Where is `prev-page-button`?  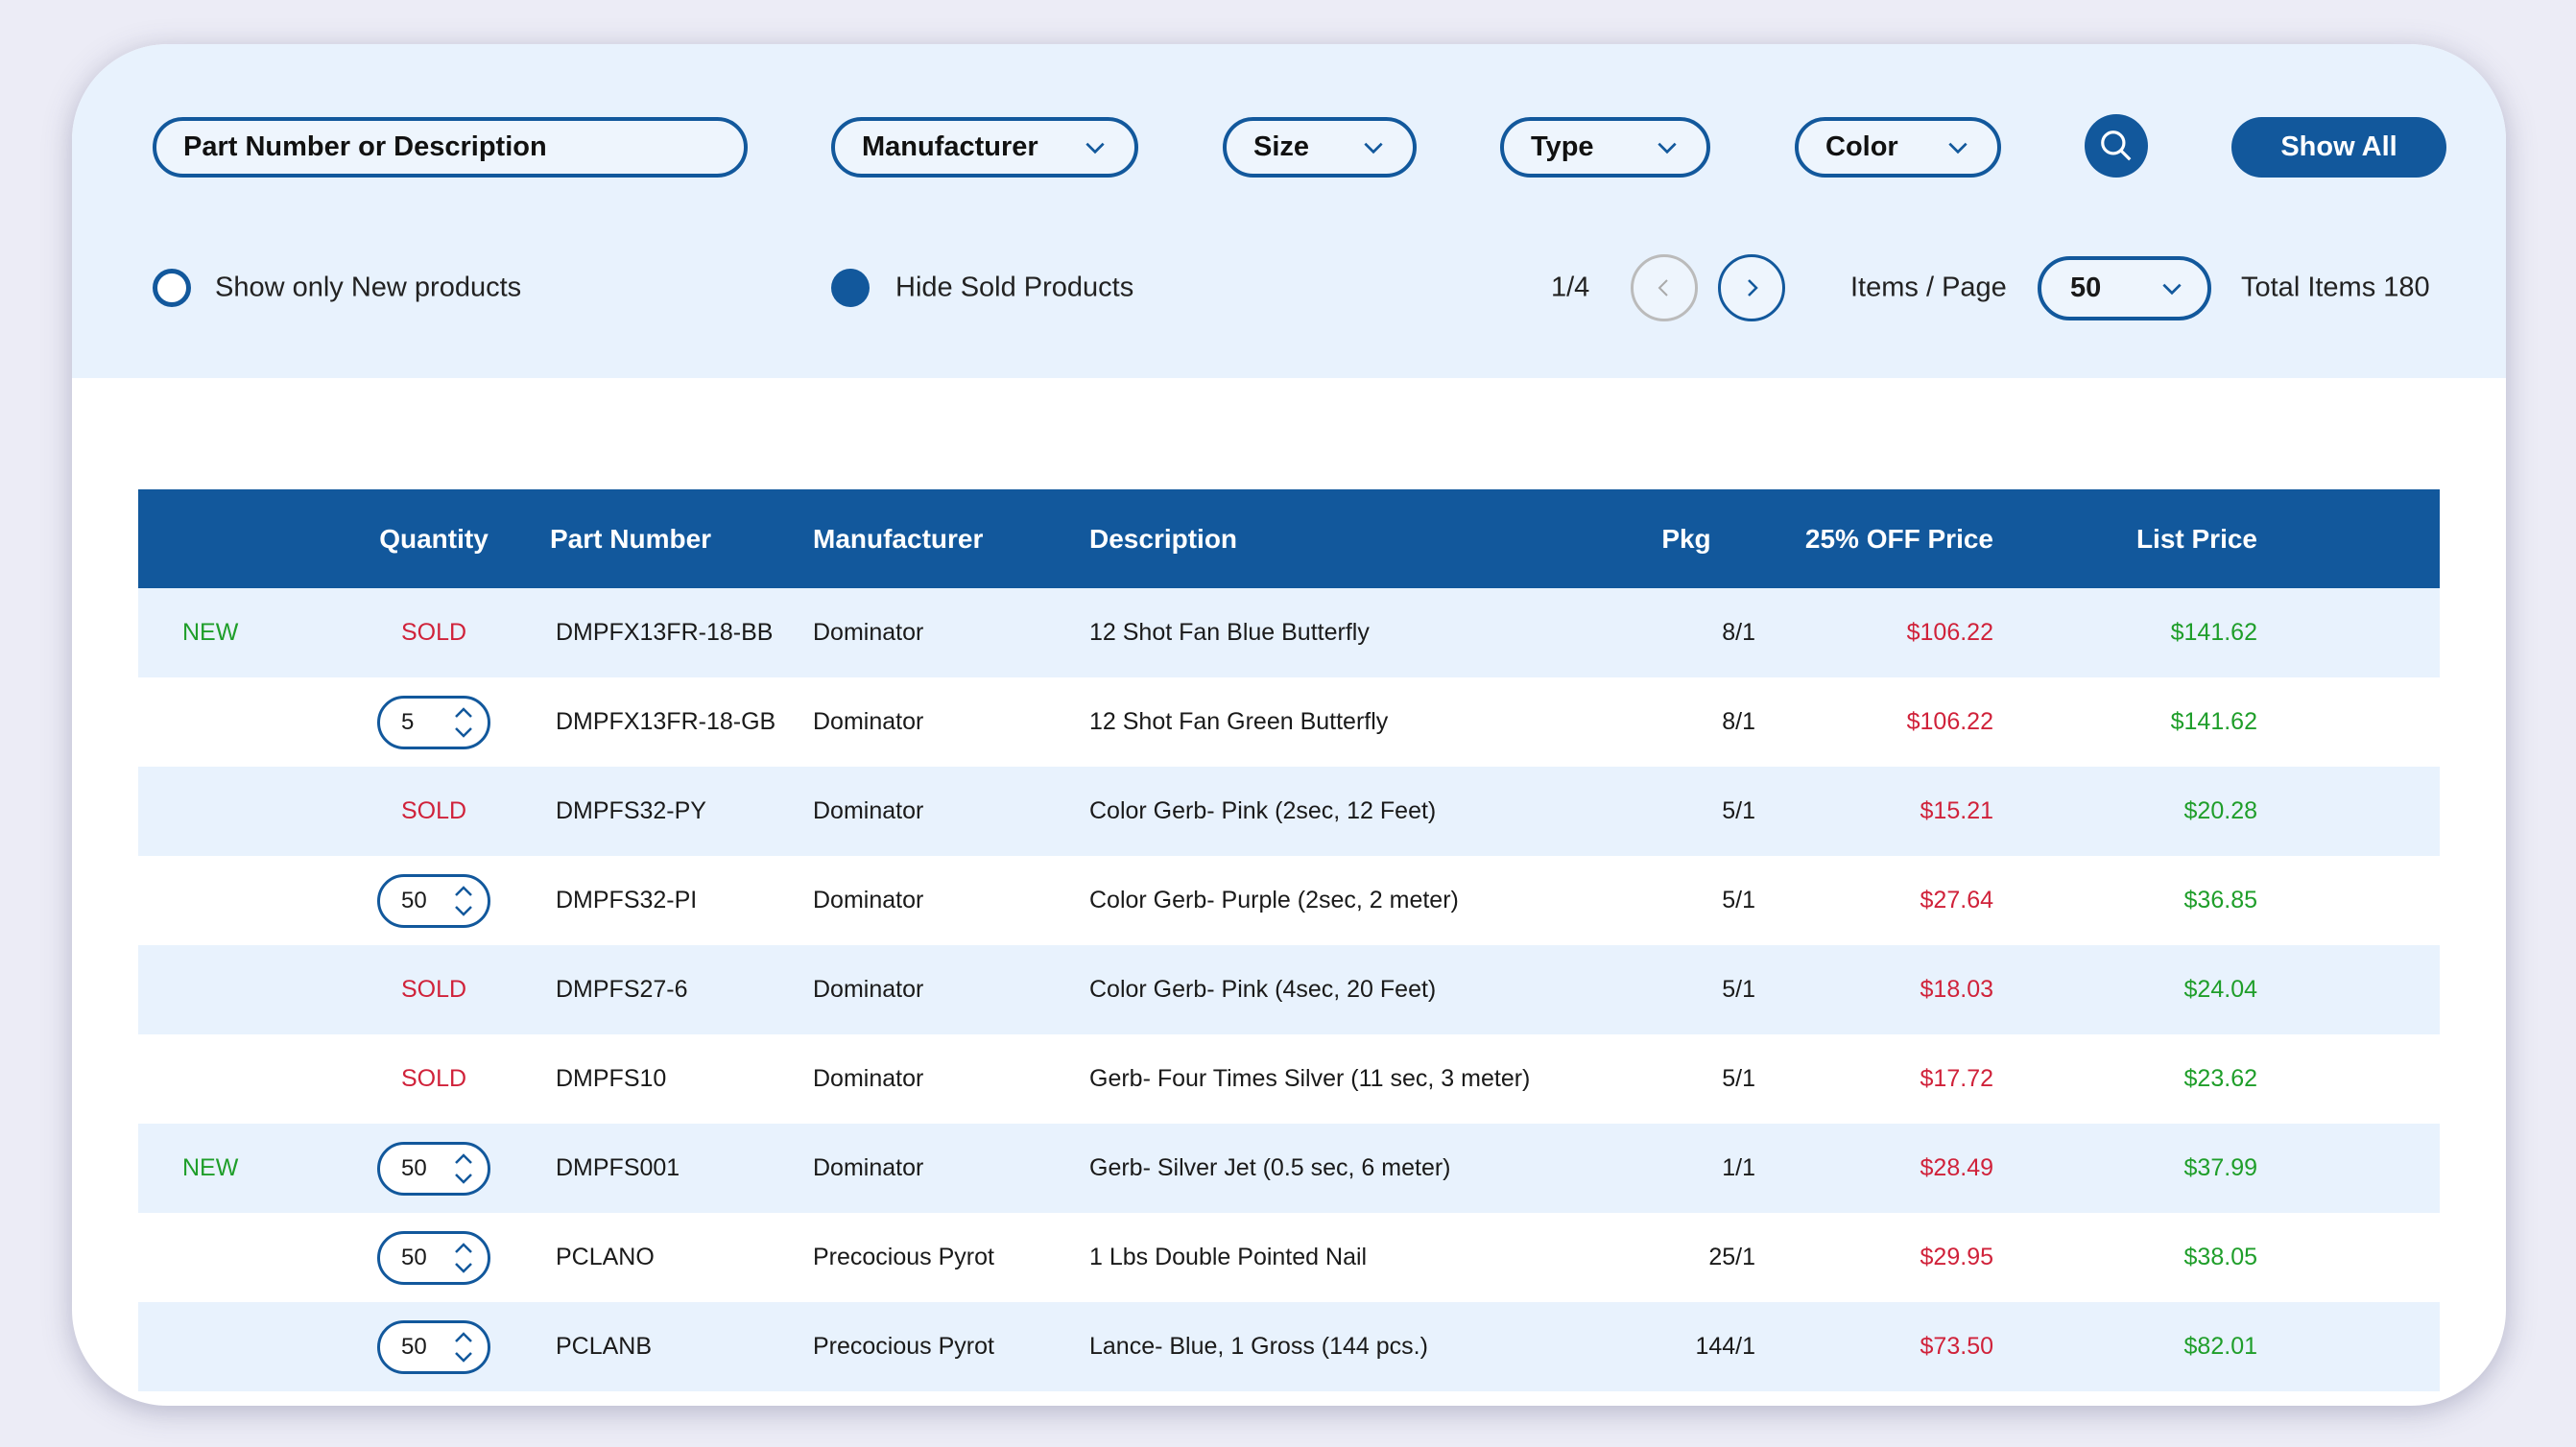 prev-page-button is located at coordinates (1664, 288).